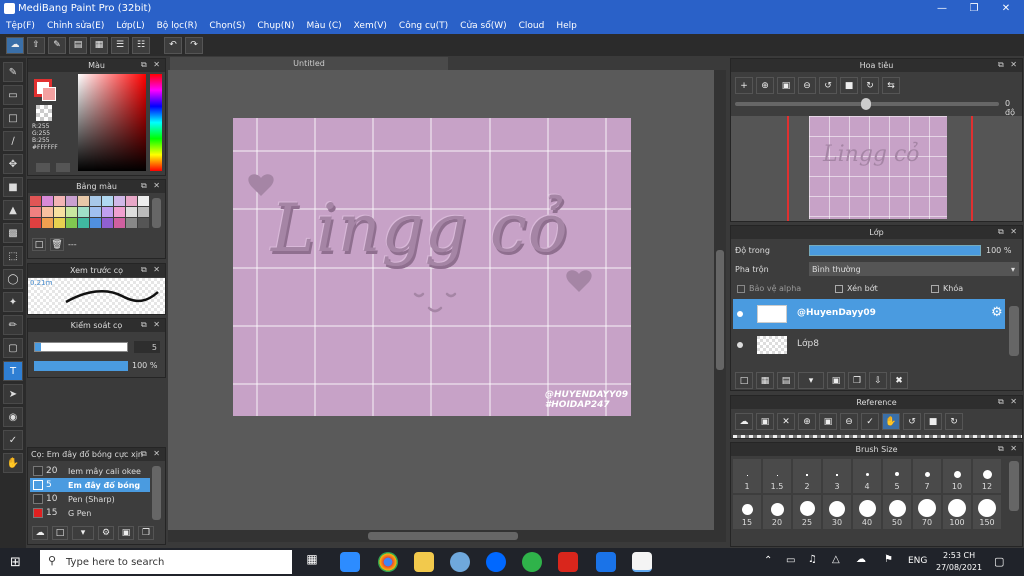  What do you see at coordinates (324, 26) in the screenshot?
I see `menu-color: Màu (C)` at bounding box center [324, 26].